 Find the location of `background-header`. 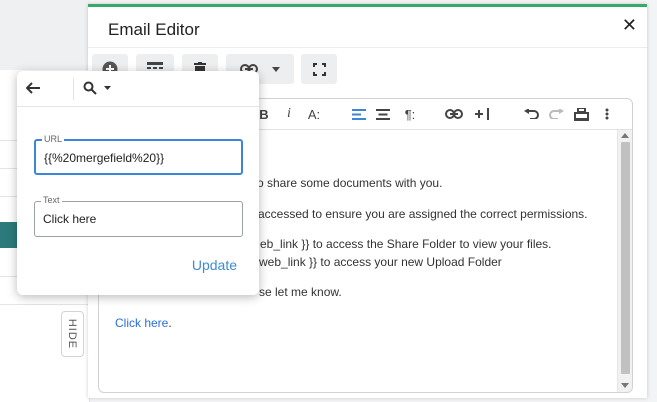

background-header is located at coordinates (45, 35).